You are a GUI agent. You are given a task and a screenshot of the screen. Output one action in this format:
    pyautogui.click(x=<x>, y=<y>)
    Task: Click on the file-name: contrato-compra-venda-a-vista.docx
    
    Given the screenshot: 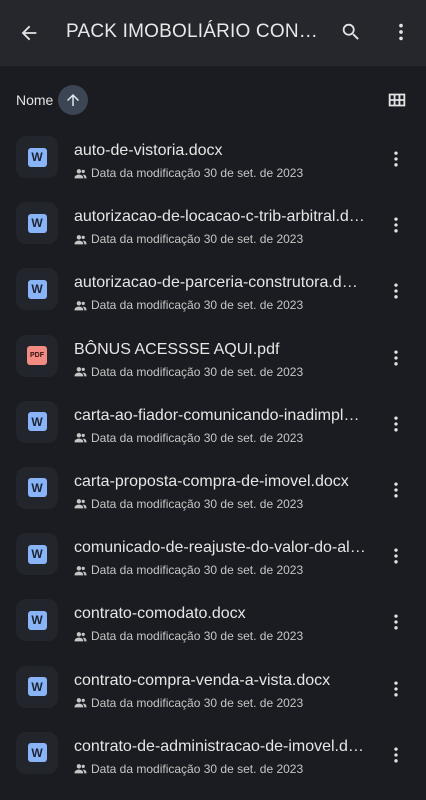 What is the action you would take?
    pyautogui.click(x=202, y=680)
    